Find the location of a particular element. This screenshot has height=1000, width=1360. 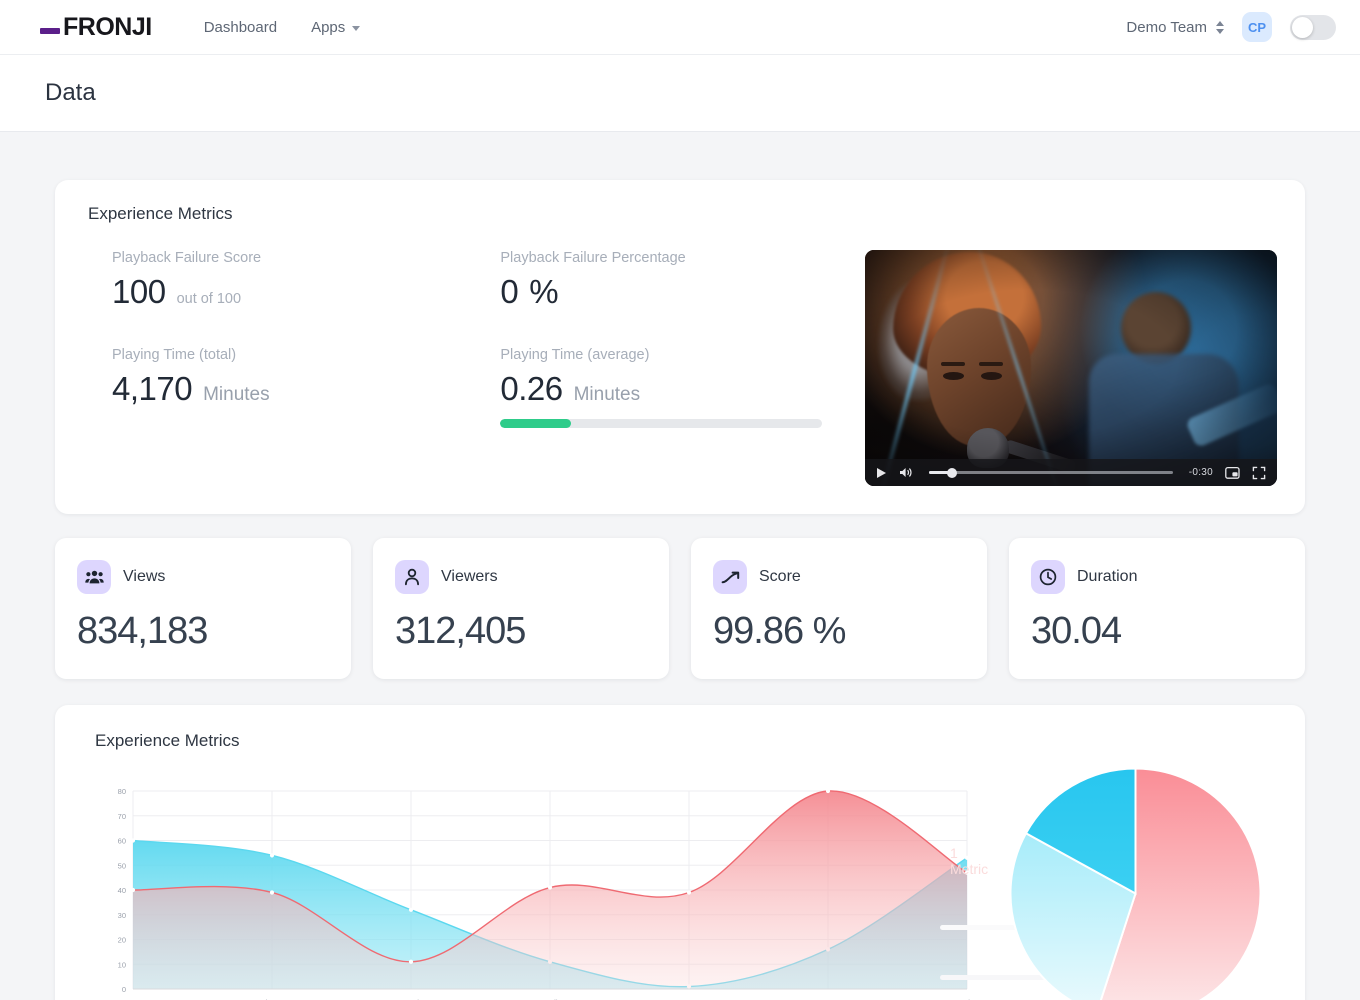

experience-metrics-title: Experience Metrics is located at coordinates (160, 213).